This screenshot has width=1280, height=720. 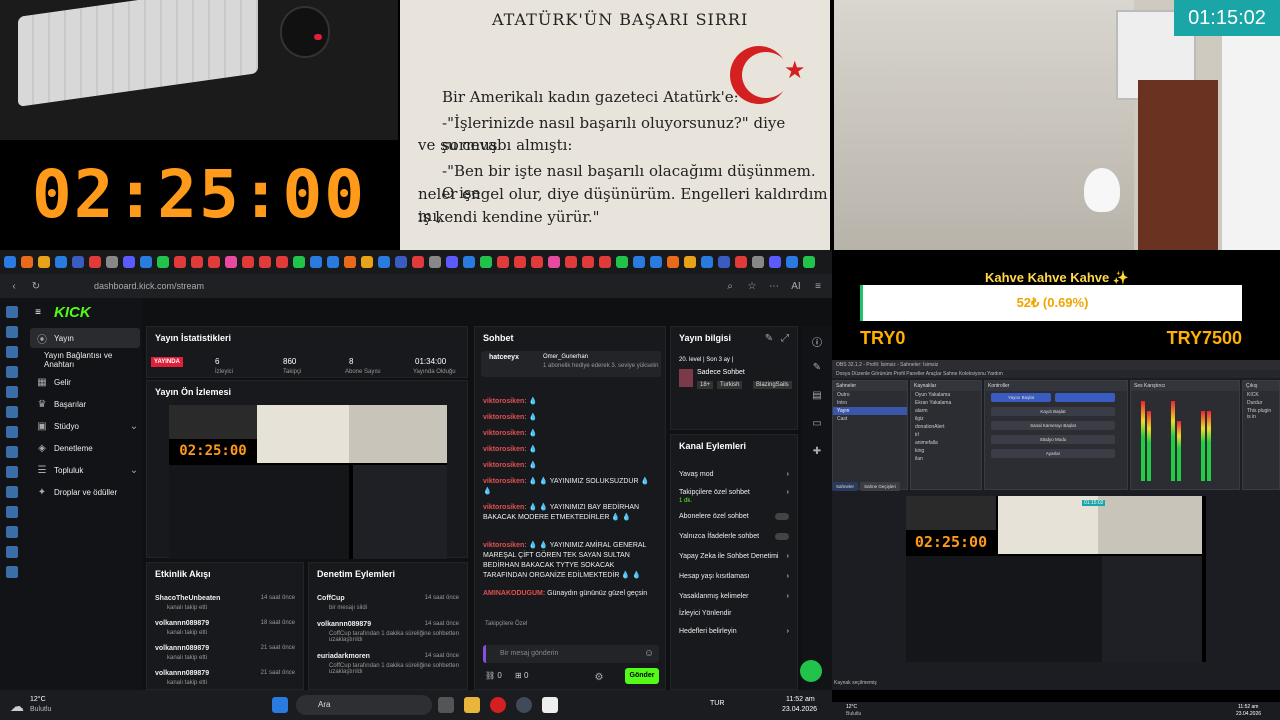 I want to click on preview-video: 02:25:00, so click(x=308, y=482).